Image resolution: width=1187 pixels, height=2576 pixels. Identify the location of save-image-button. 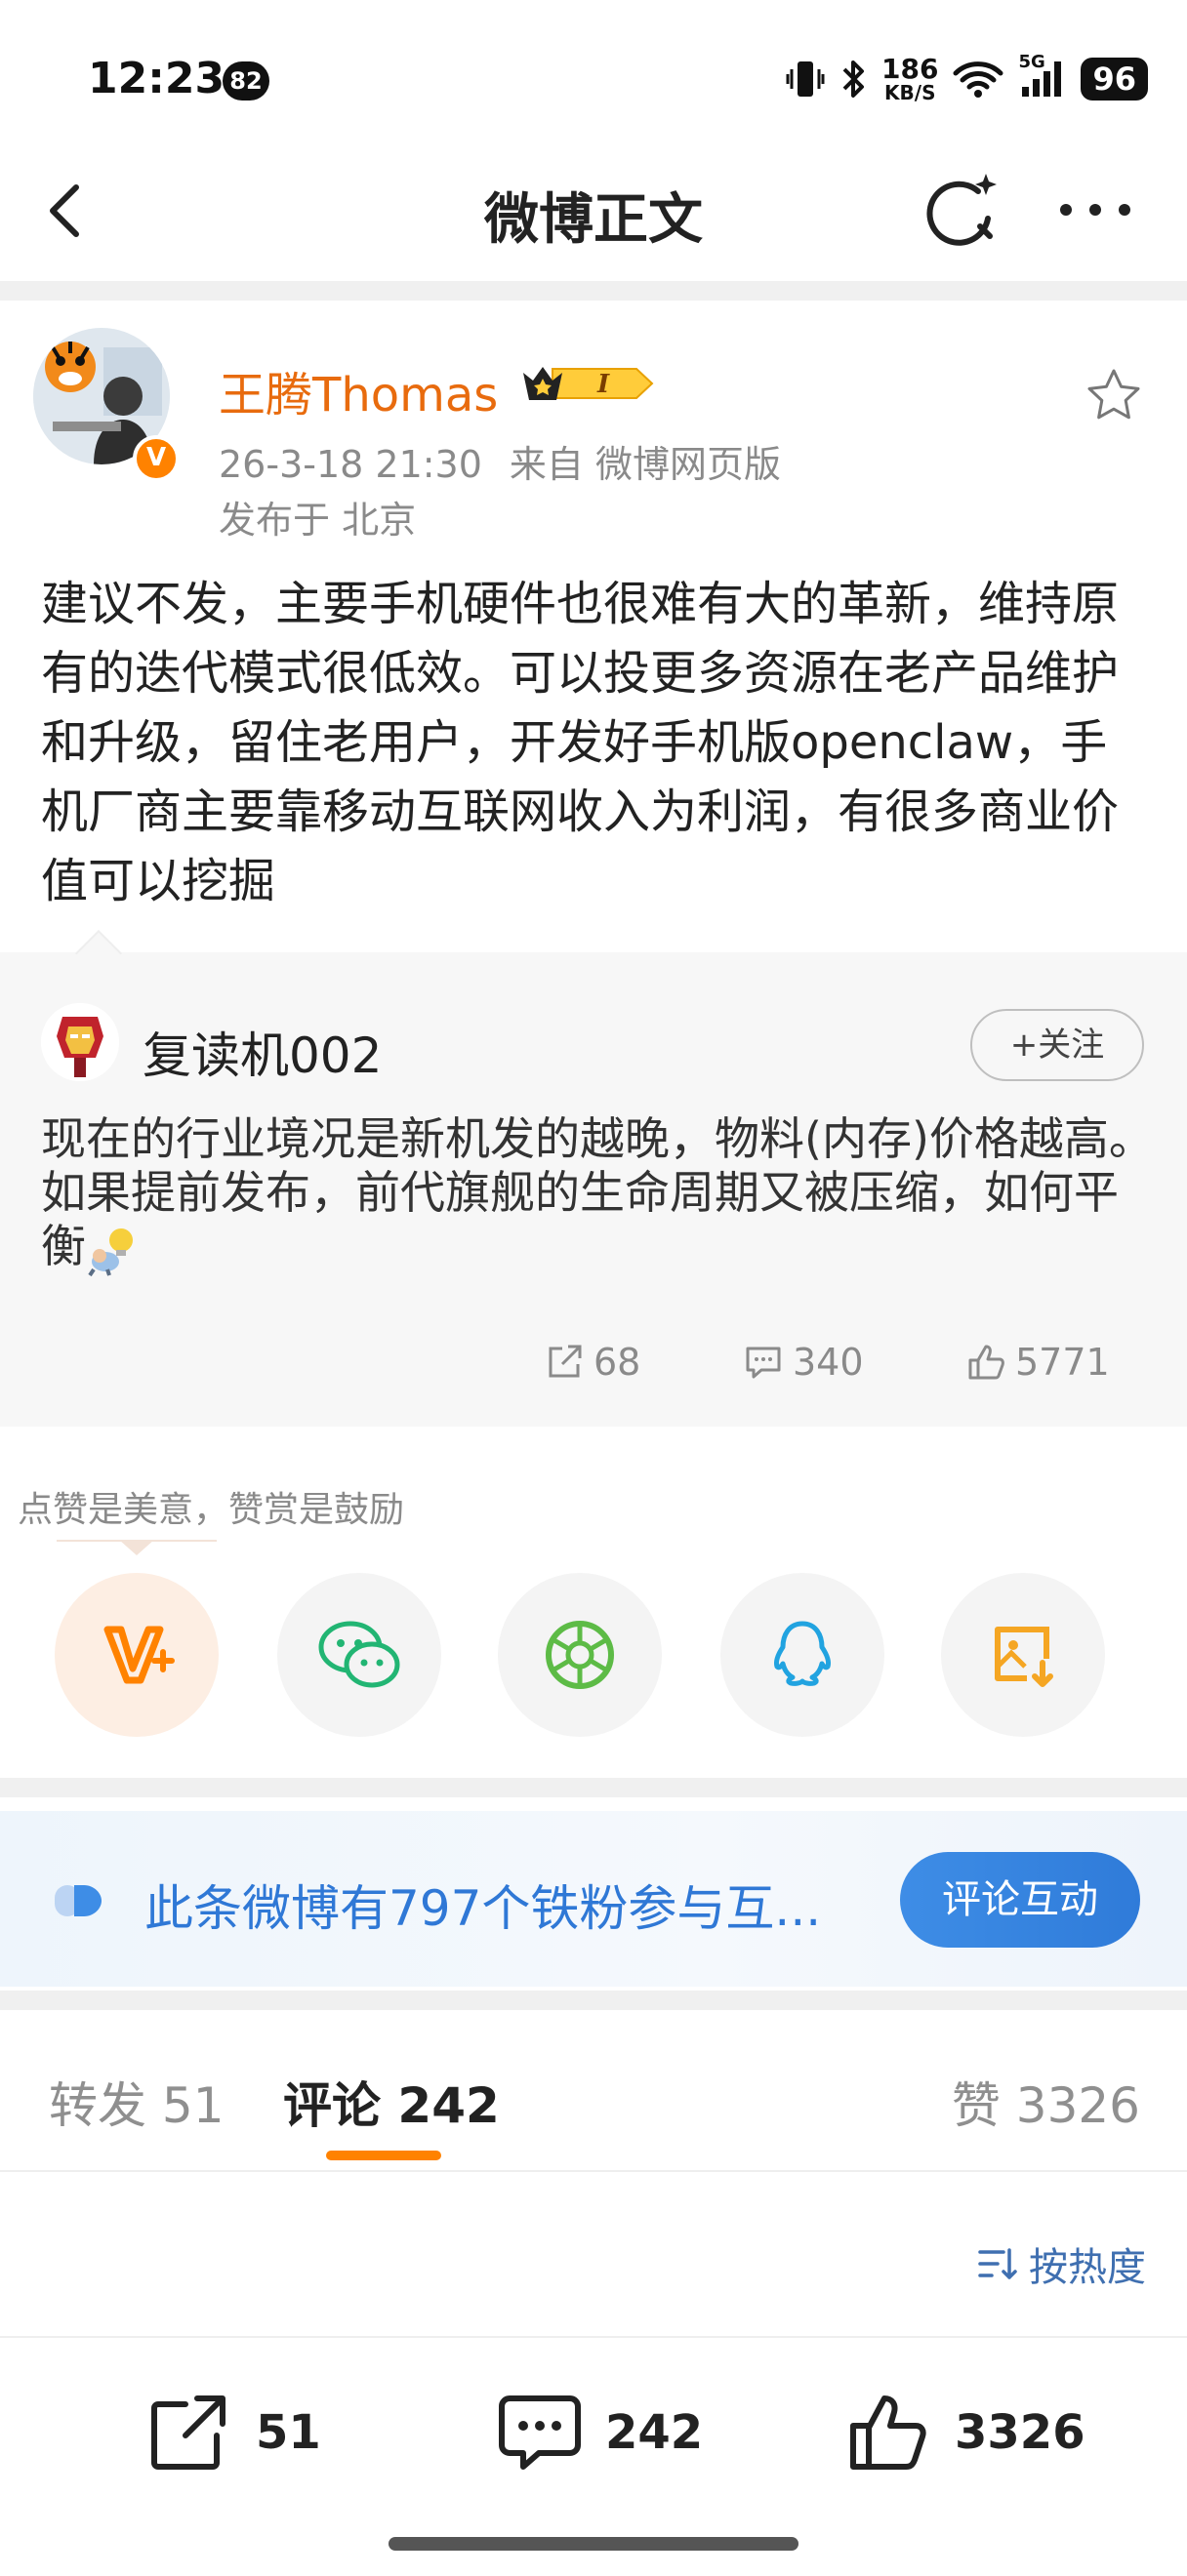
(1023, 1655).